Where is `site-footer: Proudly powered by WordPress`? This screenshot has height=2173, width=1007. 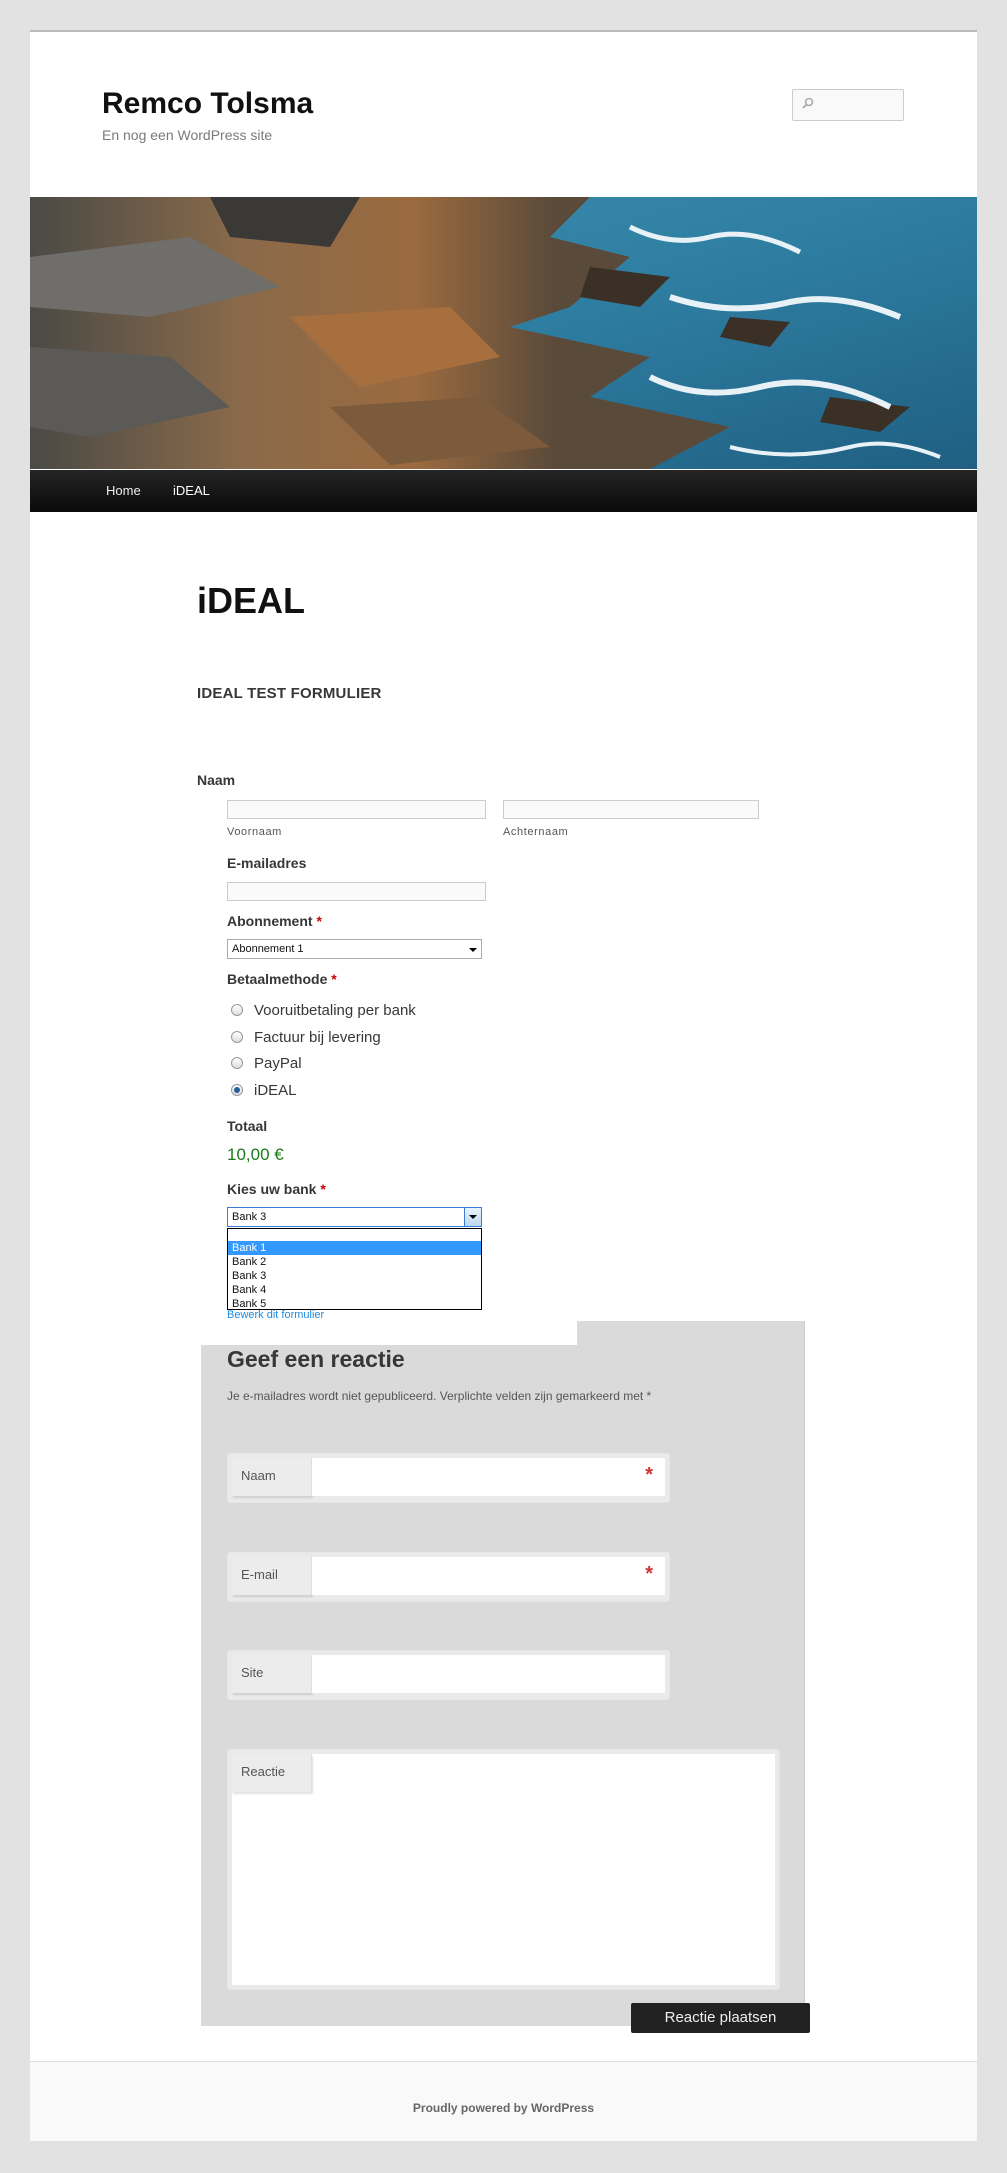 site-footer: Proudly powered by WordPress is located at coordinates (503, 2101).